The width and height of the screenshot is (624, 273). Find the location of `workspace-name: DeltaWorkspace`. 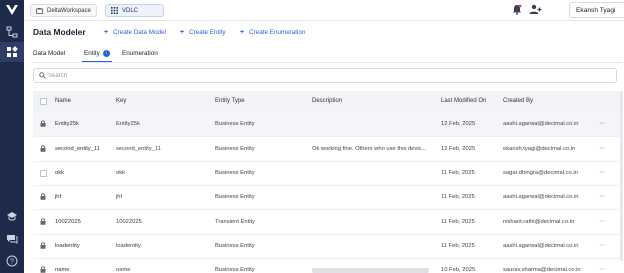

workspace-name: DeltaWorkspace is located at coordinates (69, 10).